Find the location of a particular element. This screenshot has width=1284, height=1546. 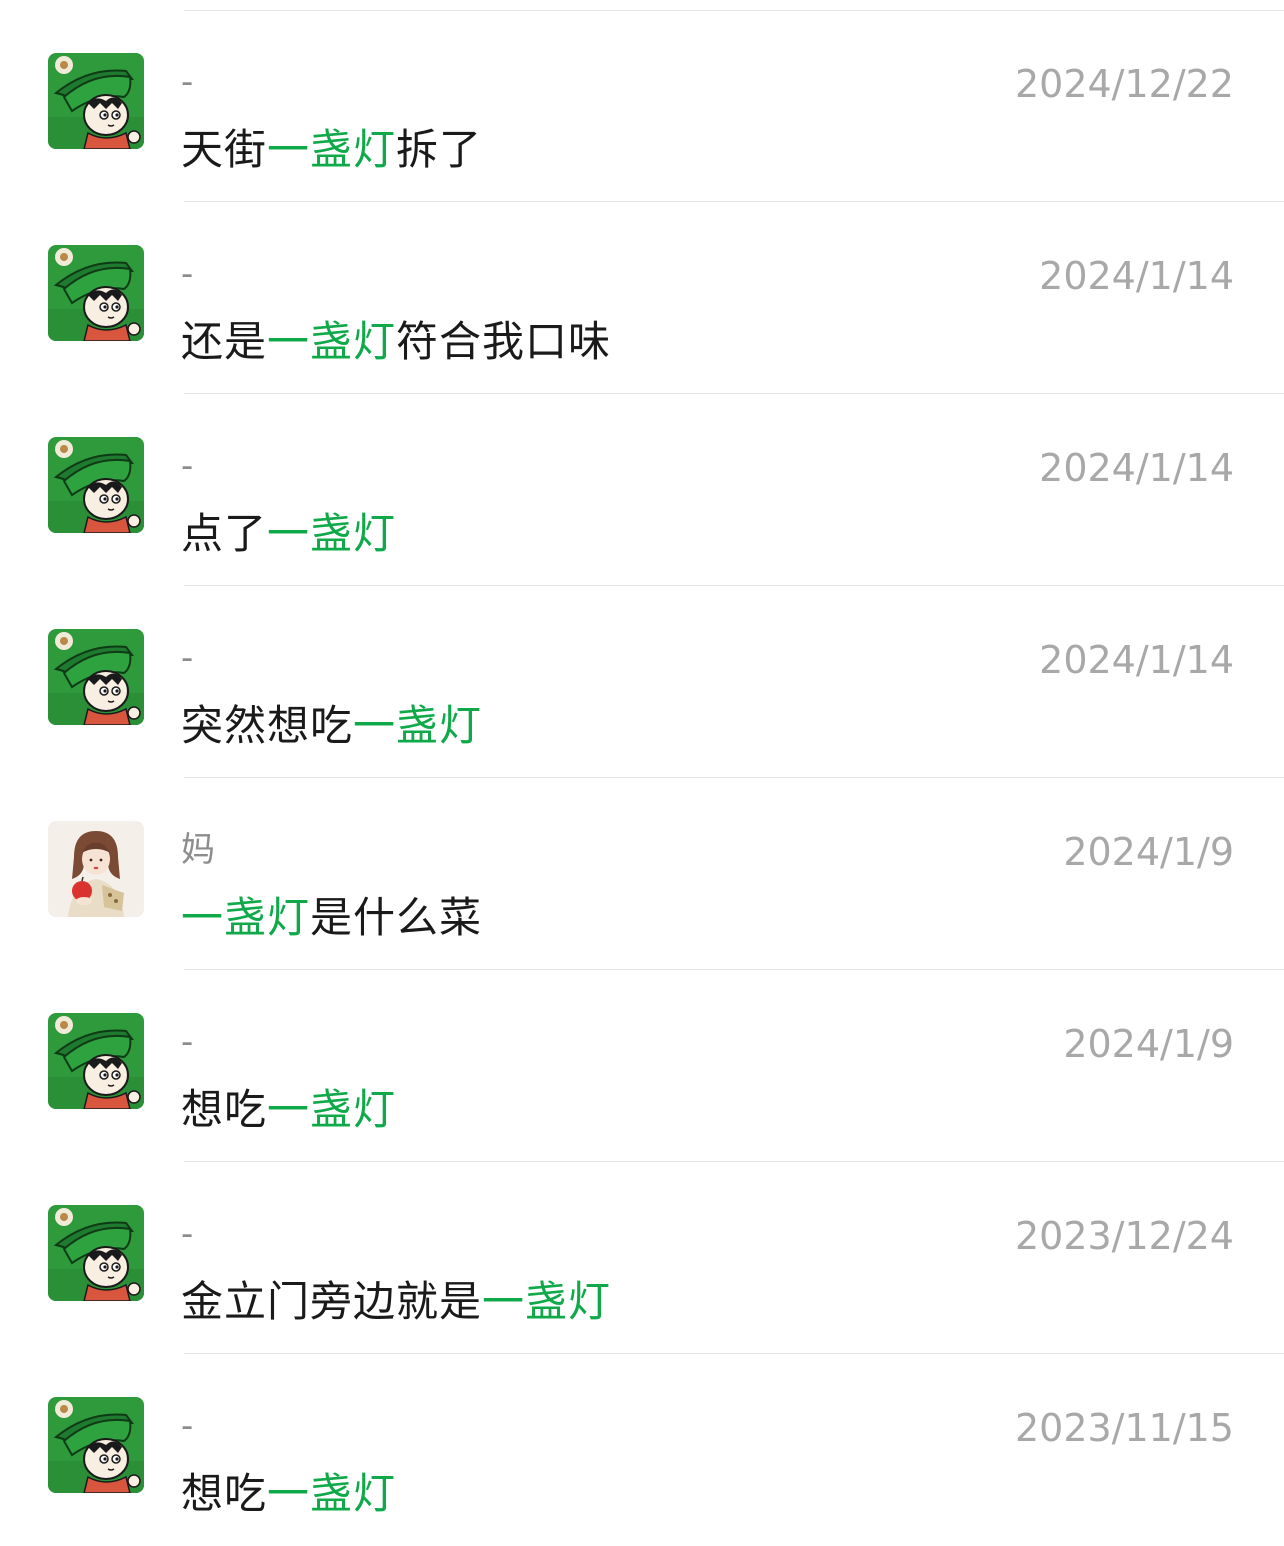

search-result-item: - 2024/1/14 点了一盏灯 is located at coordinates (642, 490).